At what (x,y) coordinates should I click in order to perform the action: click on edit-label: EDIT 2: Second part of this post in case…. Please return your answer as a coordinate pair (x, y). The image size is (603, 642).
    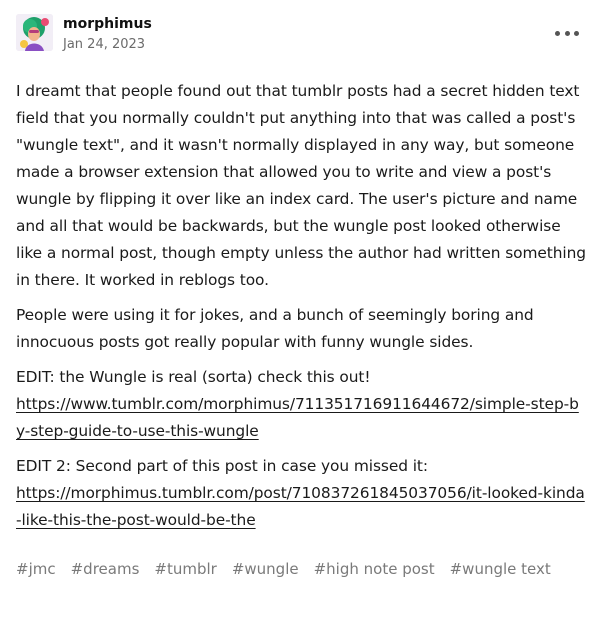
    Looking at the image, I should click on (222, 466).